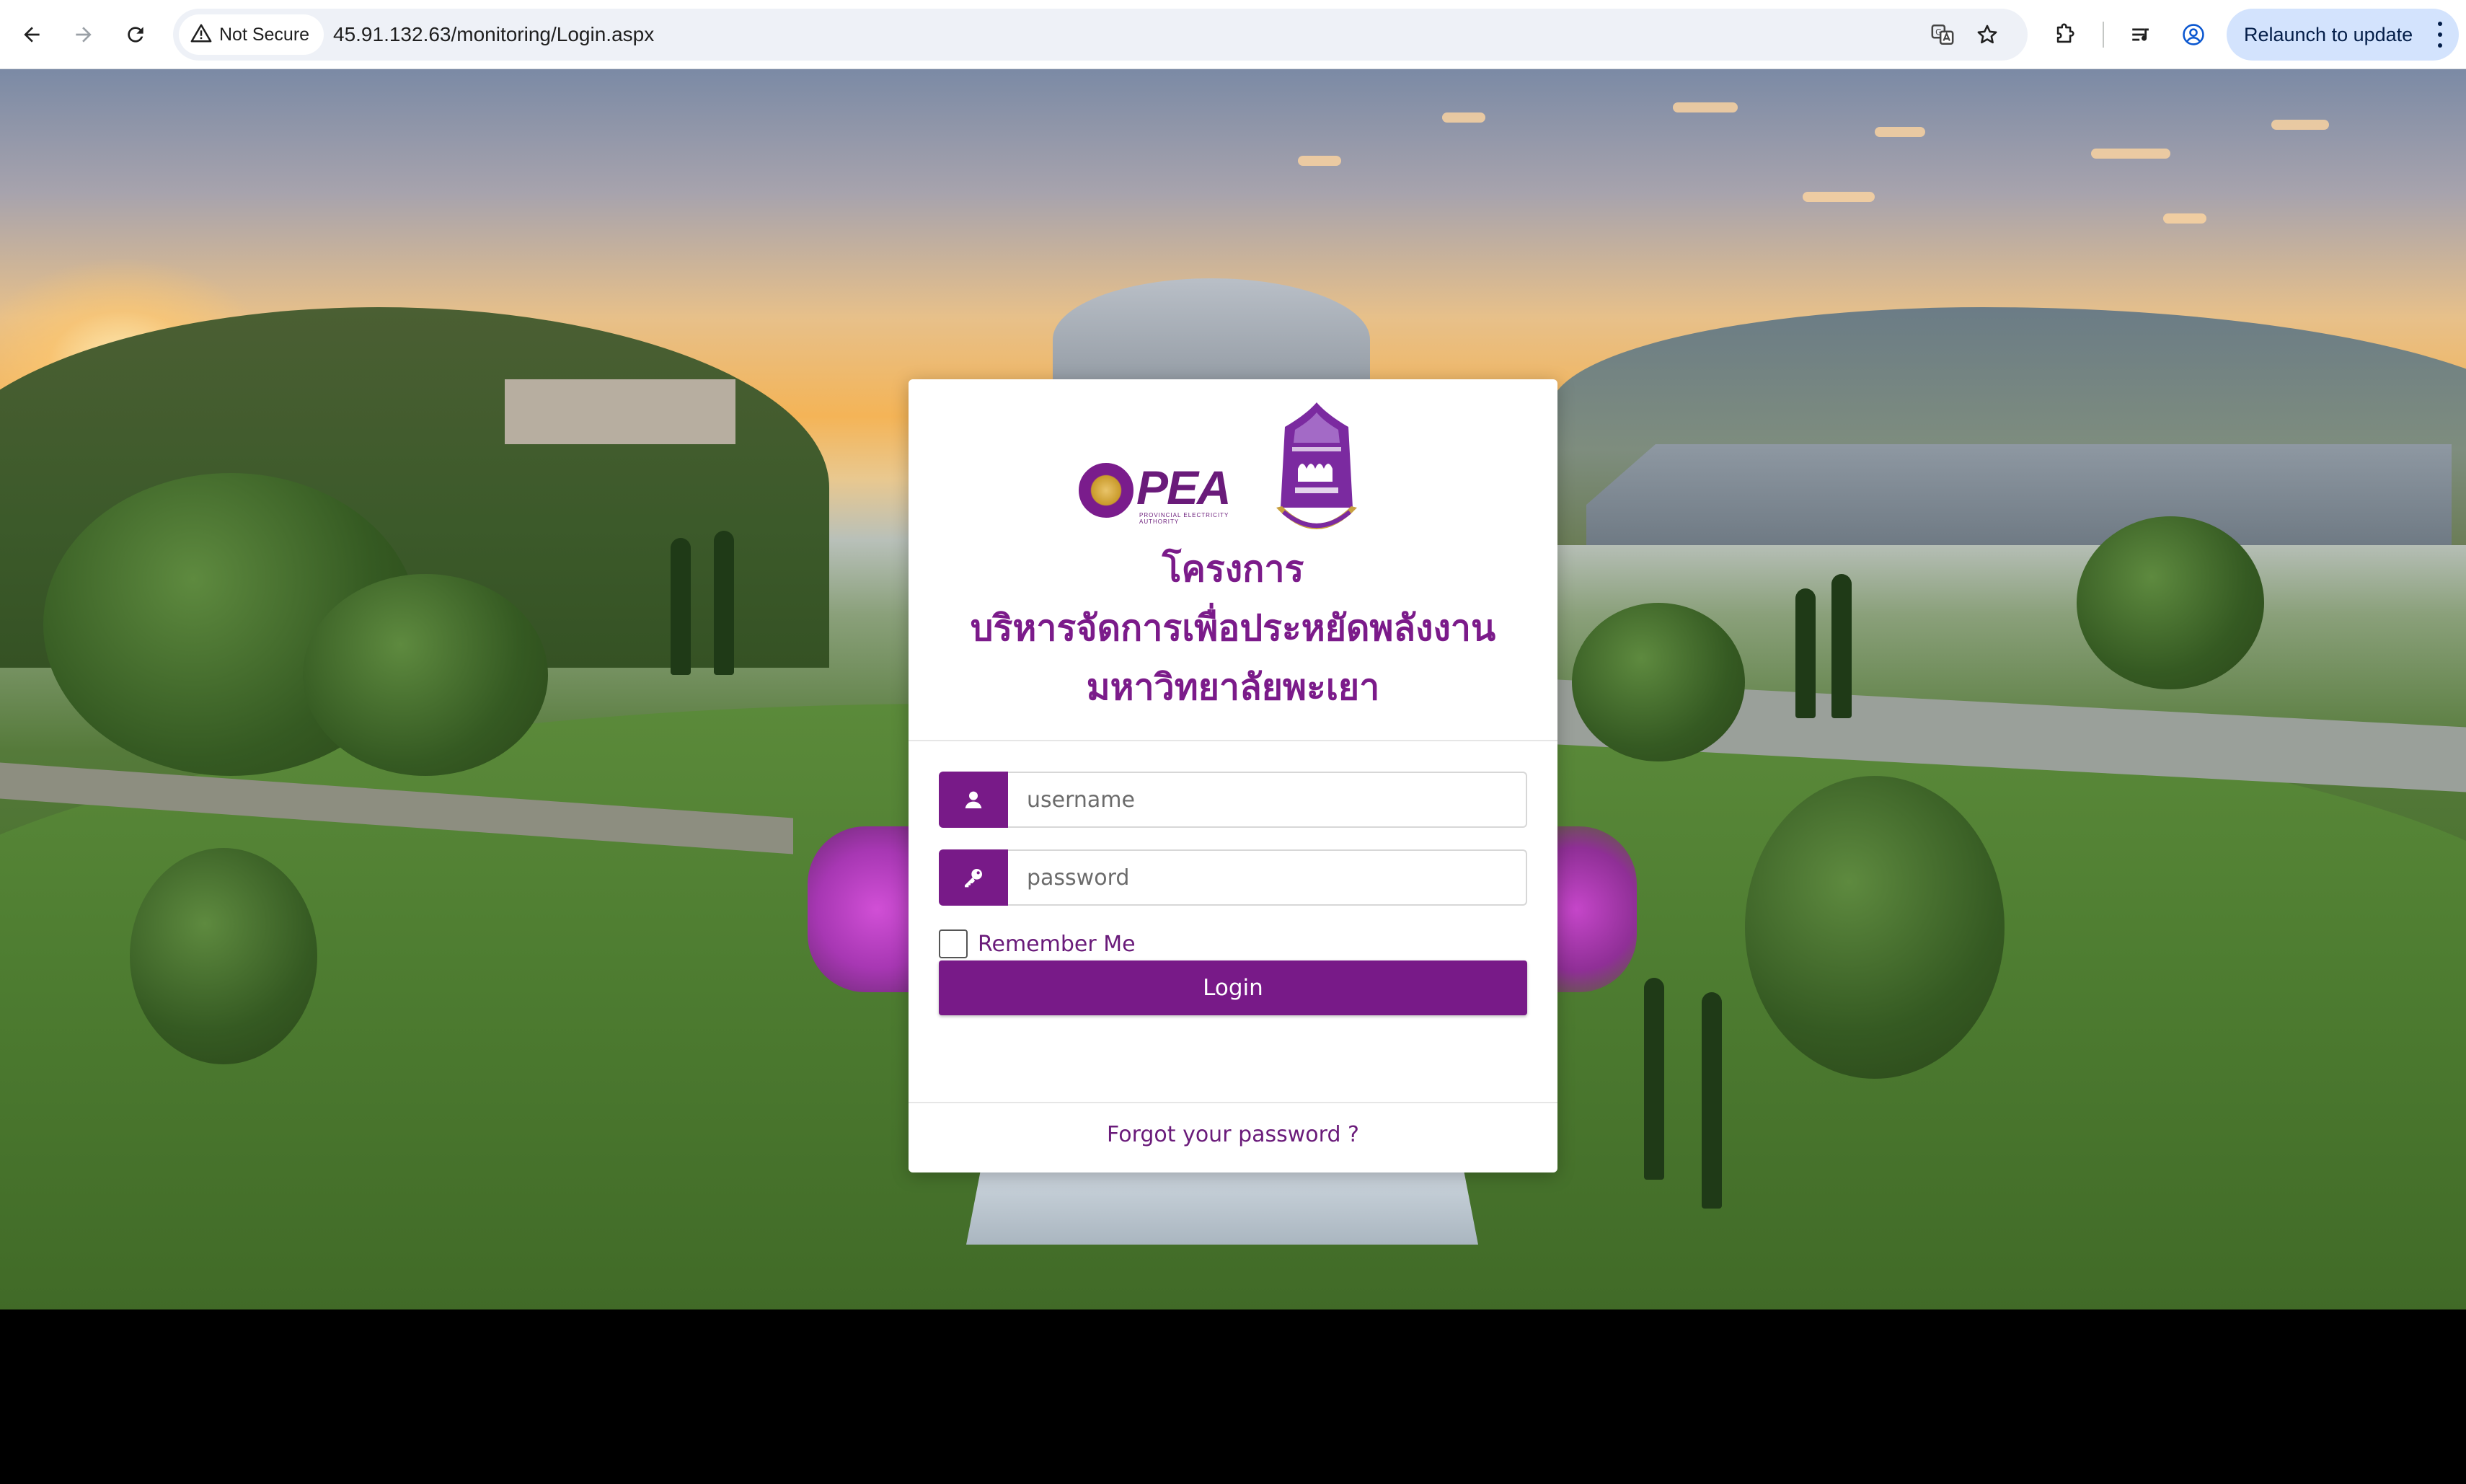 The width and height of the screenshot is (2466, 1484). I want to click on profile-icon, so click(2193, 35).